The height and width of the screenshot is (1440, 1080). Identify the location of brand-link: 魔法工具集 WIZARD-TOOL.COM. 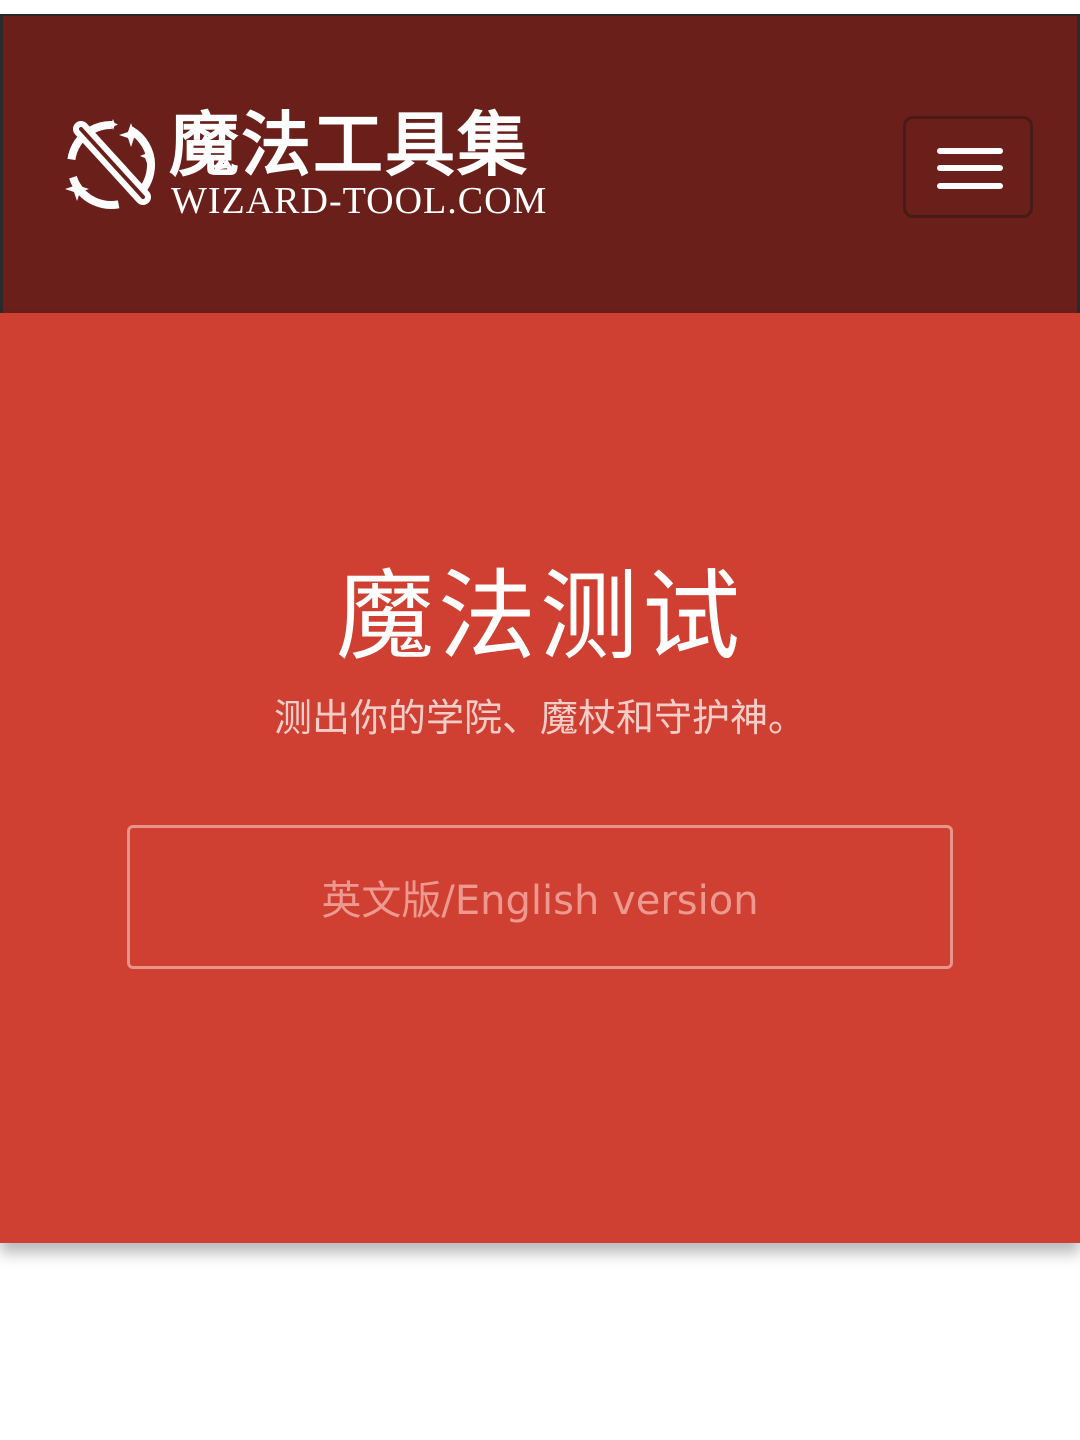
(311, 163).